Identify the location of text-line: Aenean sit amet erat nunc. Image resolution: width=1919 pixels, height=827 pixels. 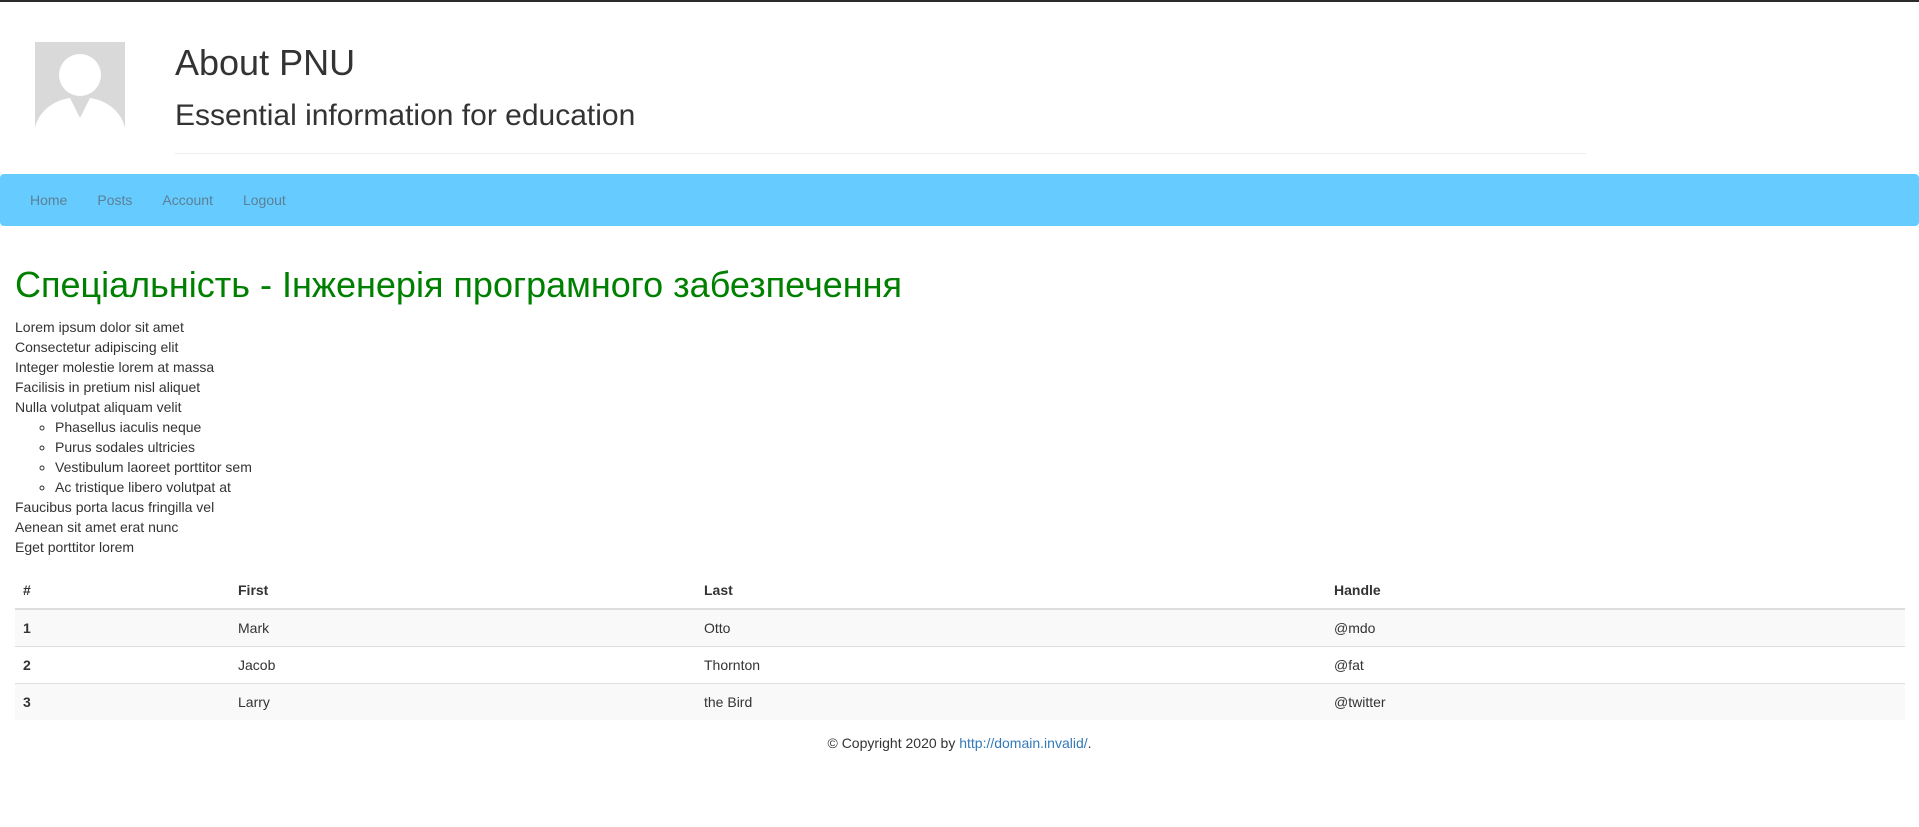
(97, 527).